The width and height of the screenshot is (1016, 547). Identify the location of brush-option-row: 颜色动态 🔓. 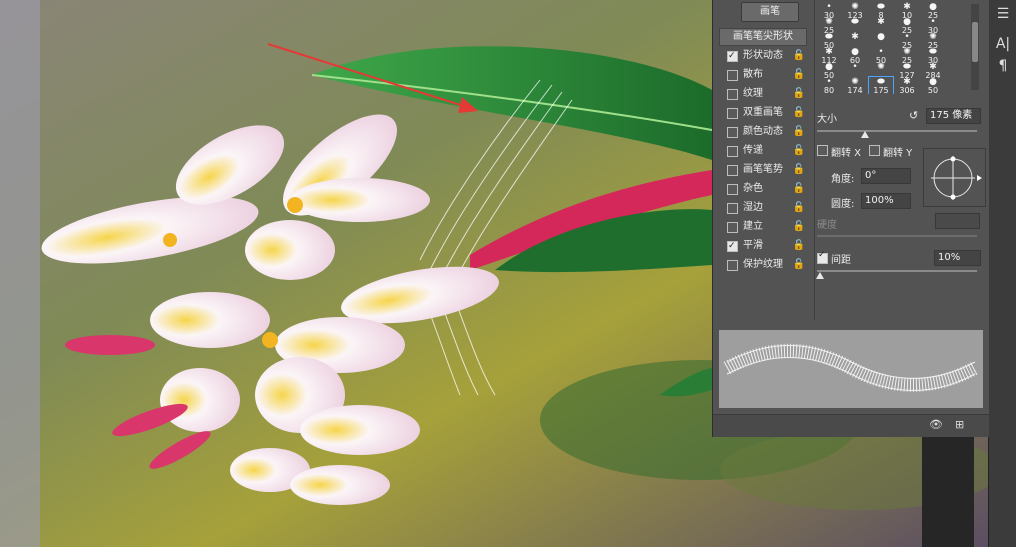
(764, 131).